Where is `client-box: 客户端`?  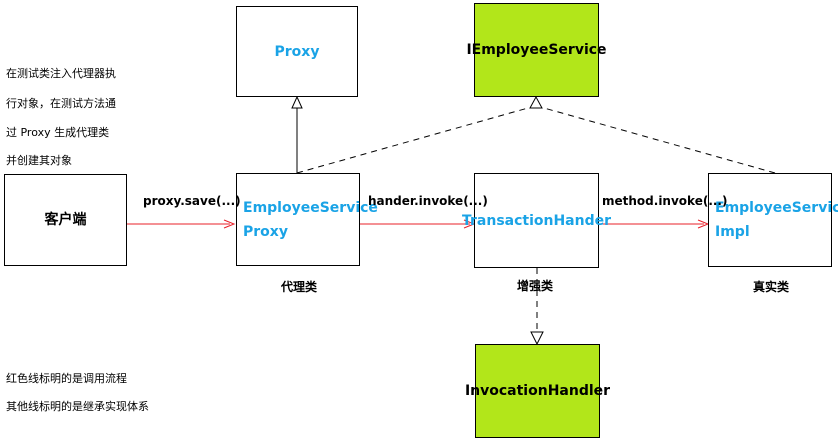
client-box: 客户端 is located at coordinates (65, 220).